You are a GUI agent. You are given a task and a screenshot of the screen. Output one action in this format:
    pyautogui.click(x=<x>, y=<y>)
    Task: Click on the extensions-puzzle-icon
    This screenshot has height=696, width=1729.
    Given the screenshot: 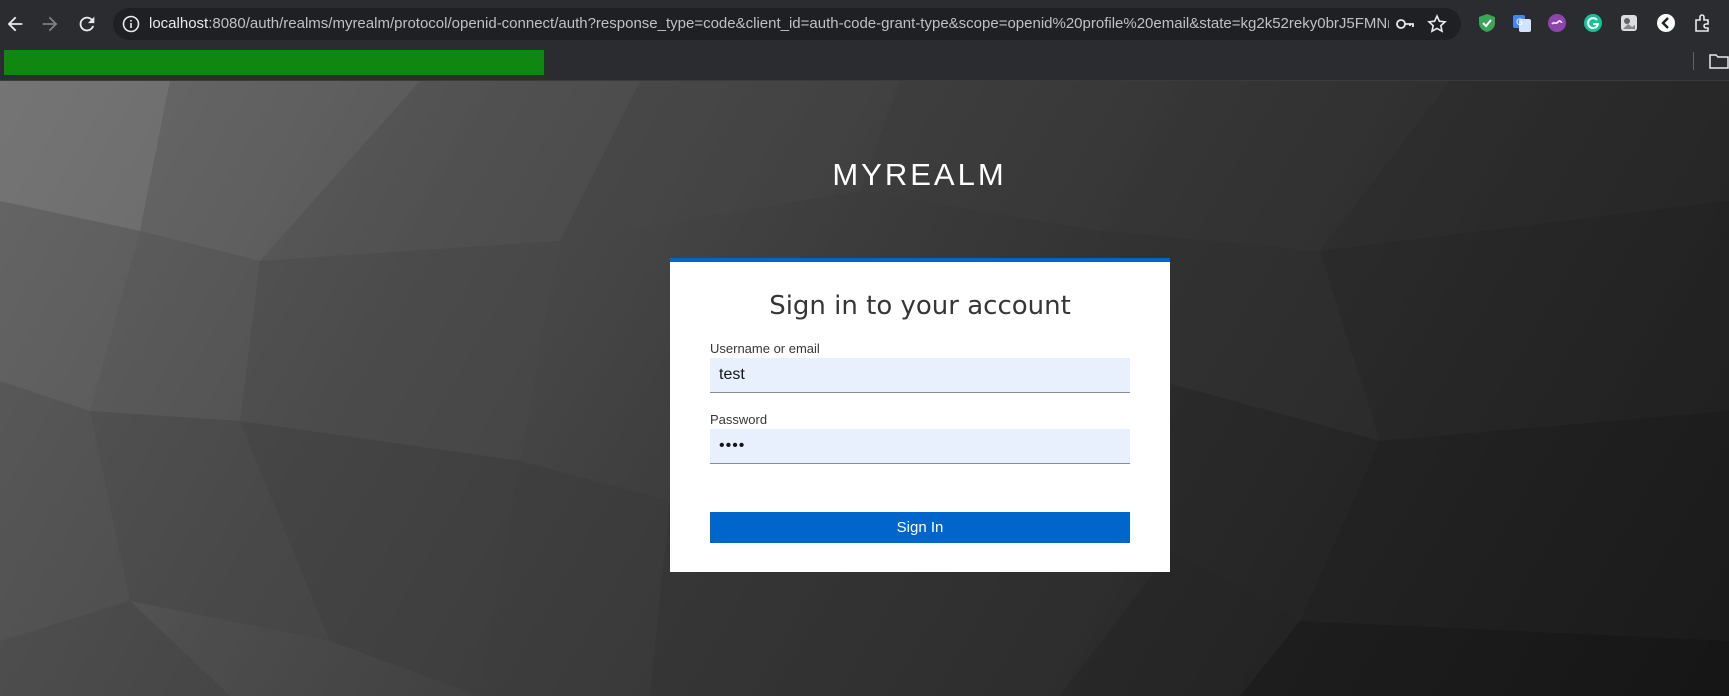 What is the action you would take?
    pyautogui.click(x=1703, y=23)
    